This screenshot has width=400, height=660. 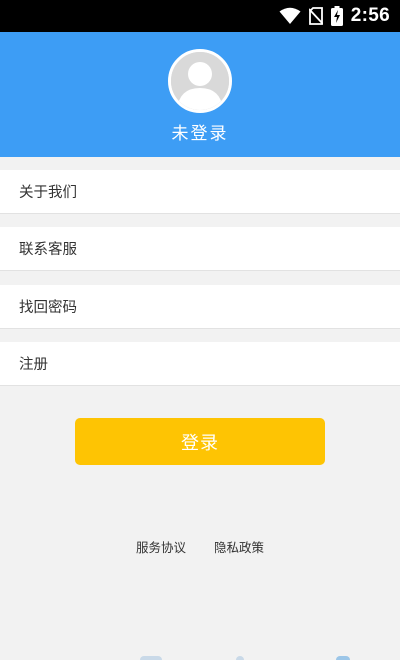 I want to click on battery-charging-icon, so click(x=336, y=16).